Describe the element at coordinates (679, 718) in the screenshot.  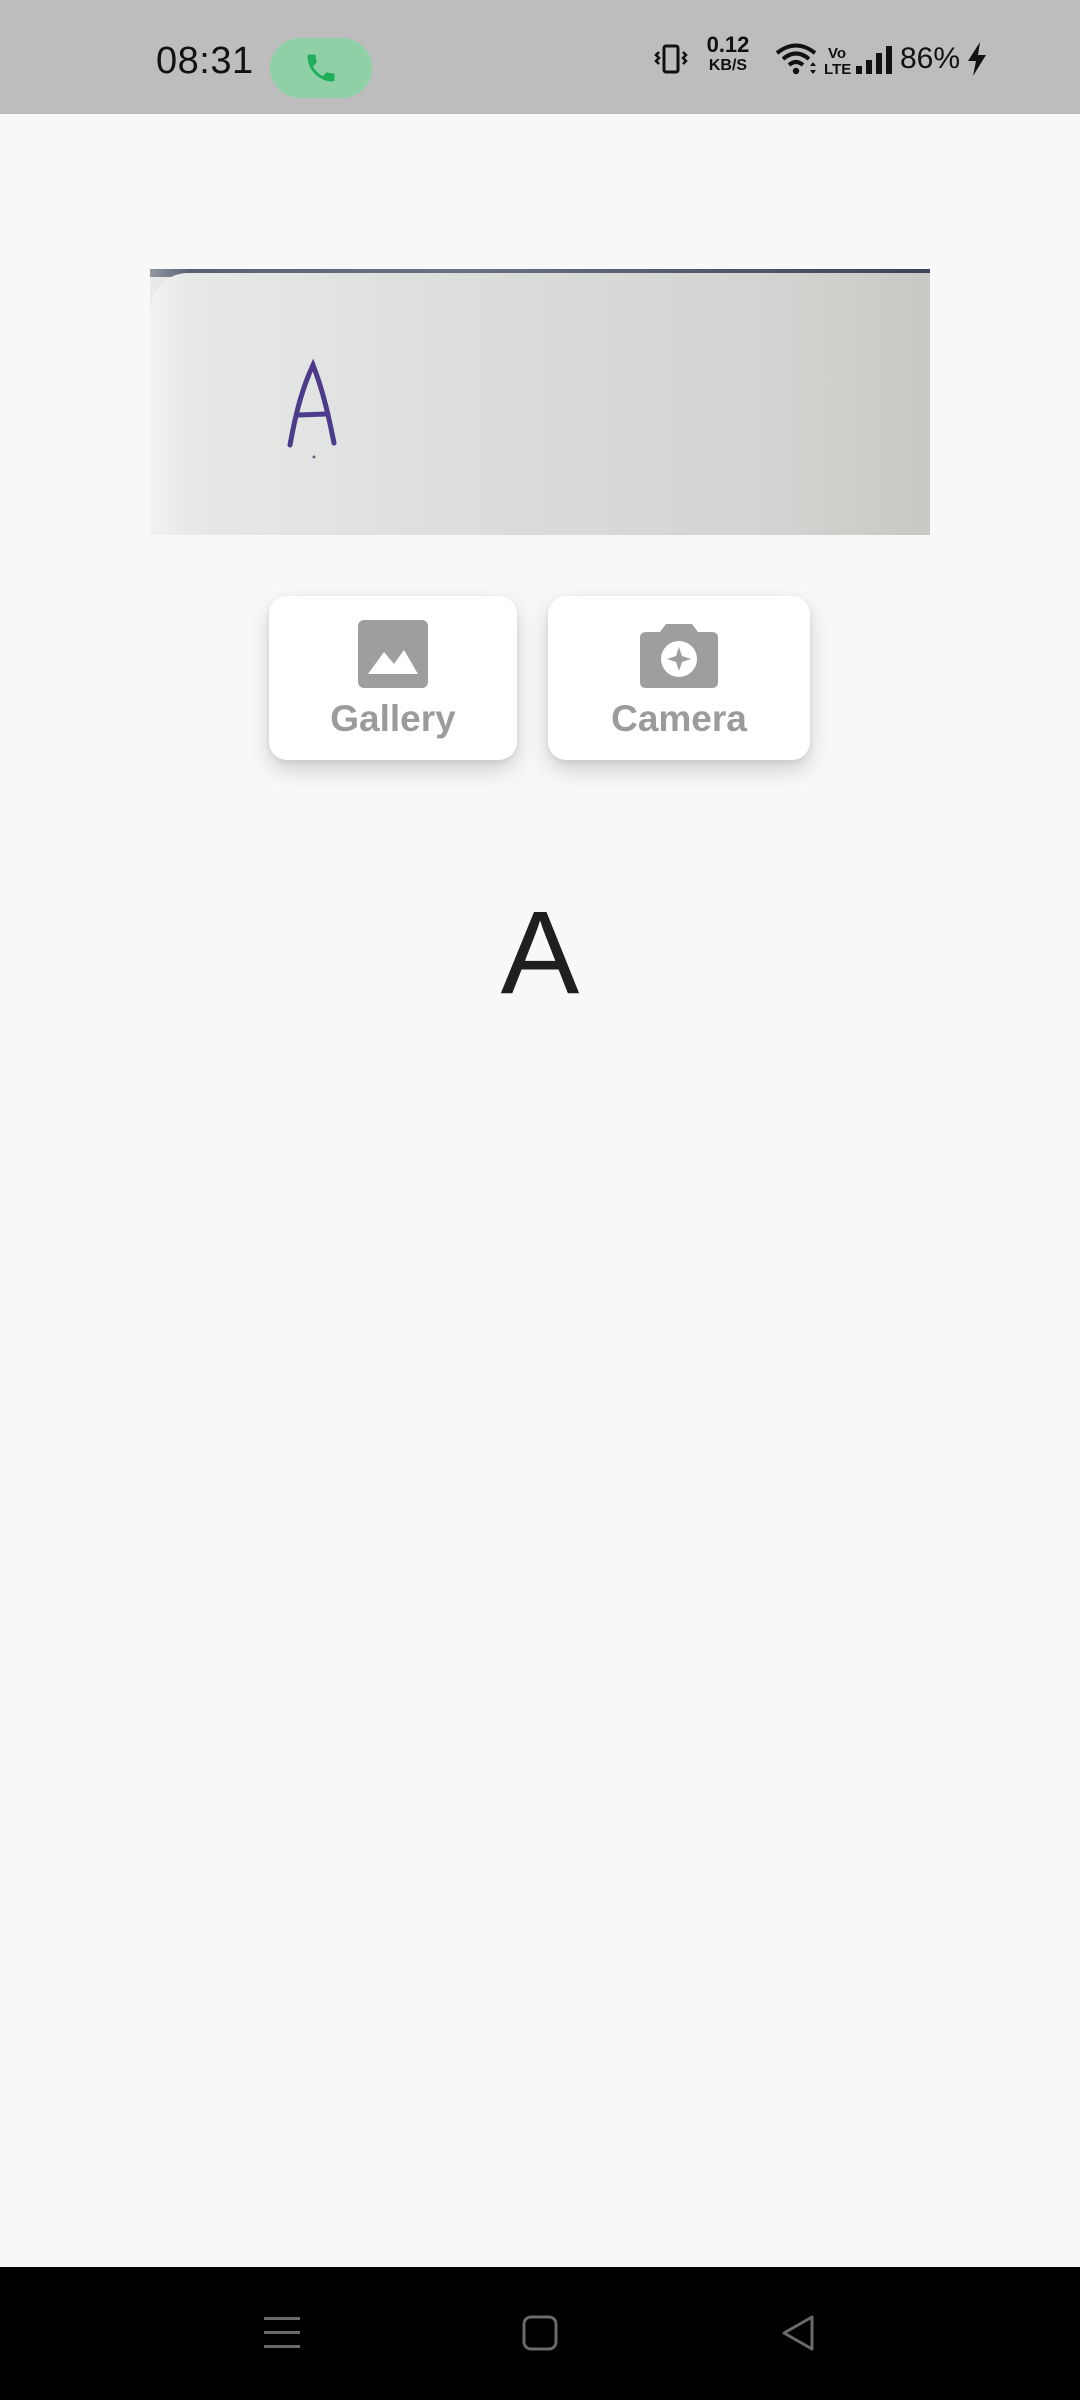
I see `camera-button-label: Camera` at that location.